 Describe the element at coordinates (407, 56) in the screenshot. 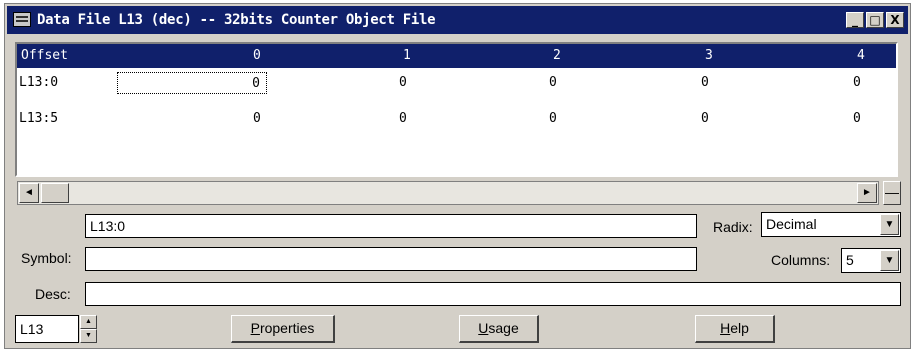

I see `column-header: 1` at that location.